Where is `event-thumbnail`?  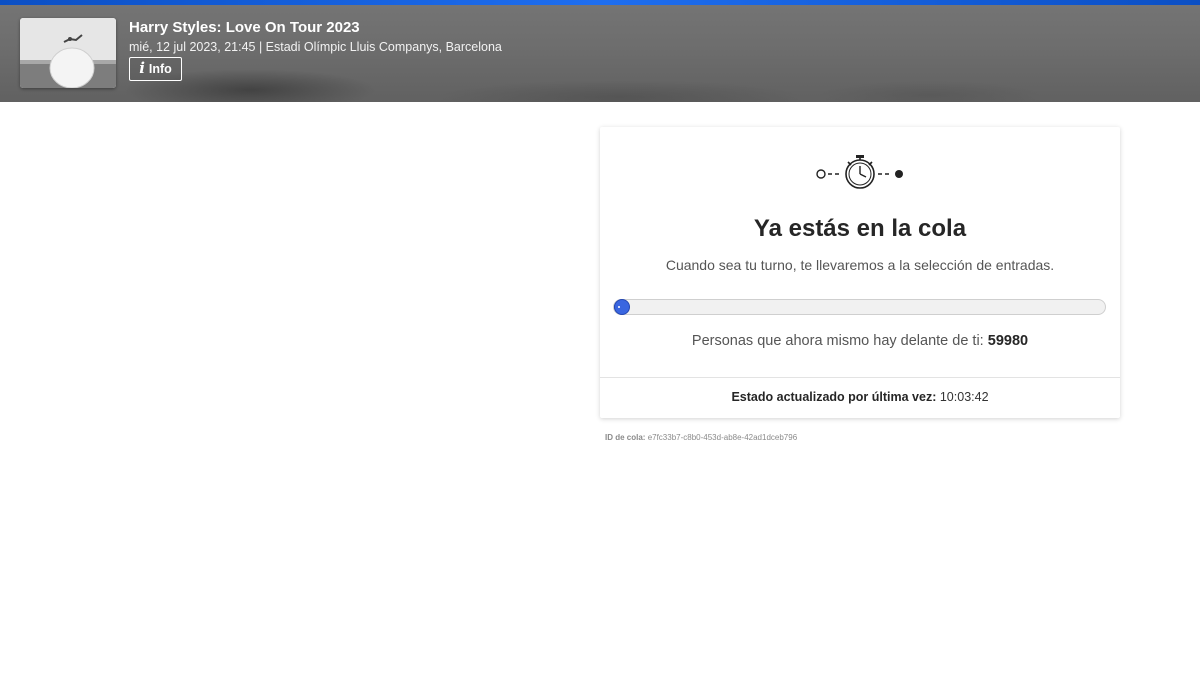
event-thumbnail is located at coordinates (68, 53).